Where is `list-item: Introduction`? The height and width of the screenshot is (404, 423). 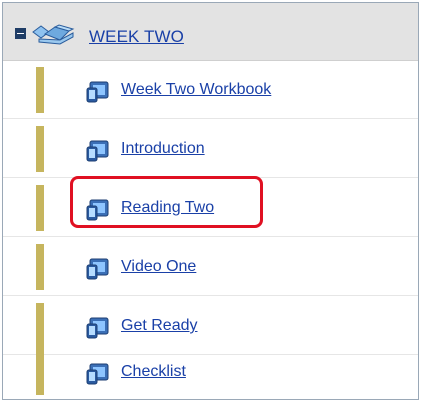 list-item: Introduction is located at coordinates (210, 149).